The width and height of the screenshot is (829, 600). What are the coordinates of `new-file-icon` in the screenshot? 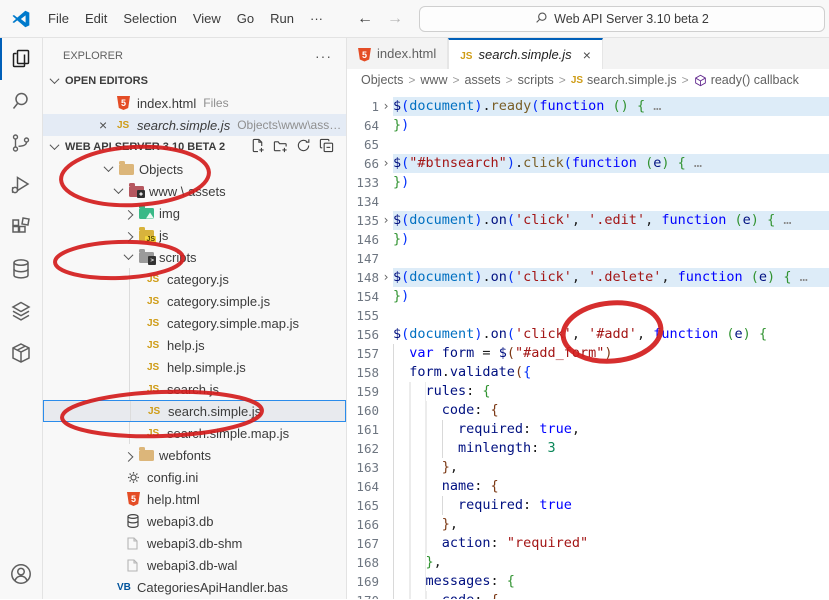 It's located at (257, 147).